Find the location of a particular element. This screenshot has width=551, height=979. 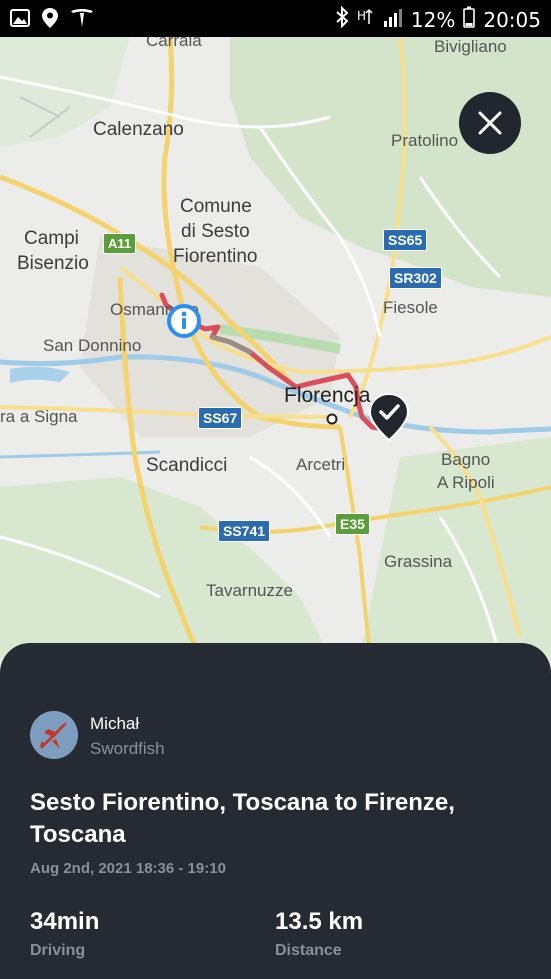

map-label-tavarnuzze: Tavarnuzze is located at coordinates (249, 590).